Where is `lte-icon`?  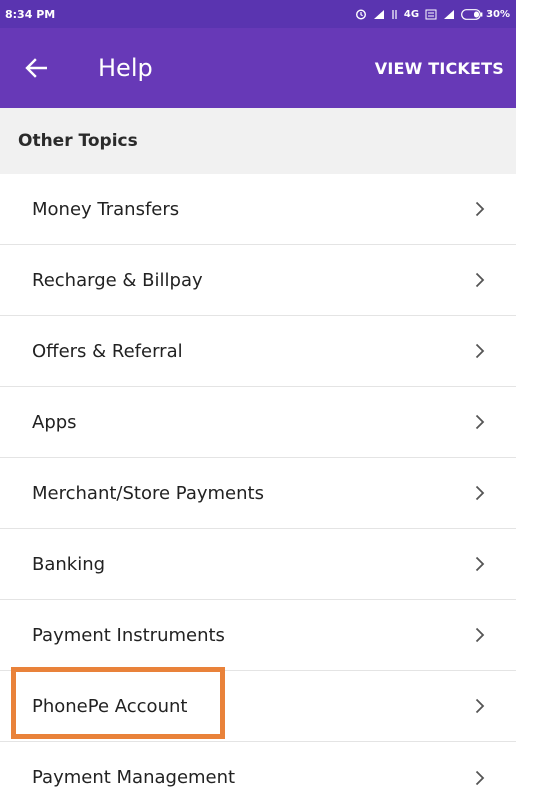
lte-icon is located at coordinates (431, 14).